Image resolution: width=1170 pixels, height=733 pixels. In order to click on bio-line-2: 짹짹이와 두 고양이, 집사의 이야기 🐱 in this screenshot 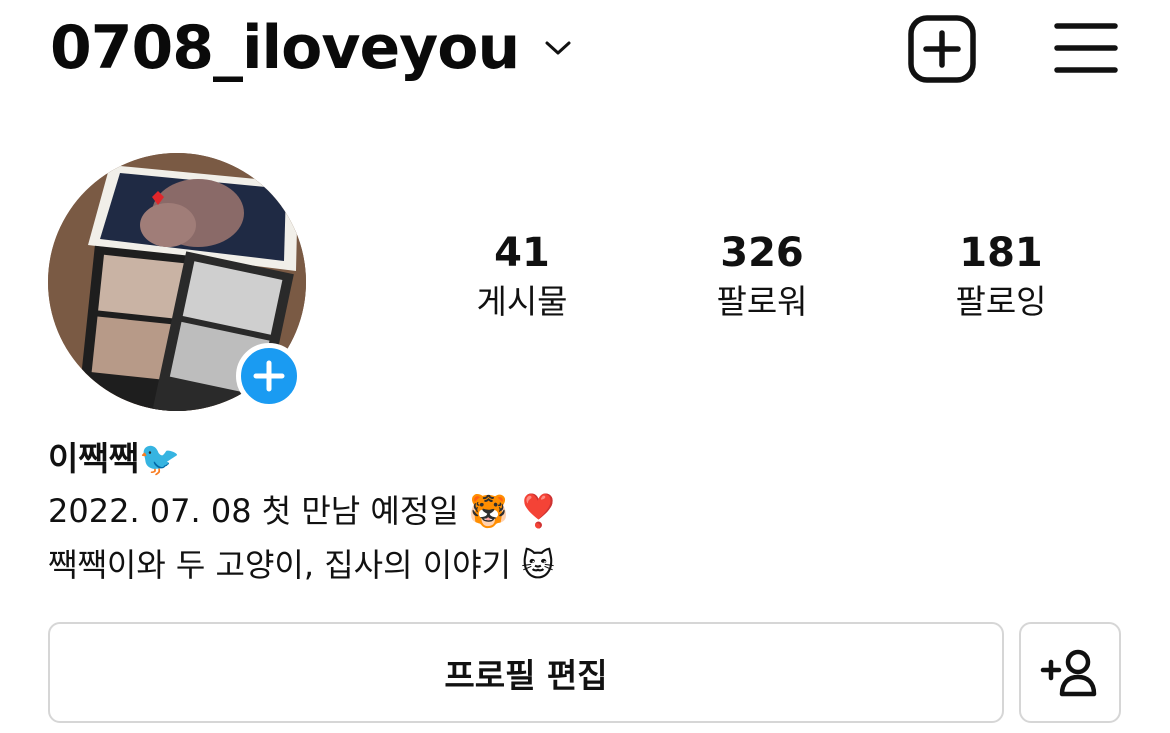, I will do `click(301, 565)`.